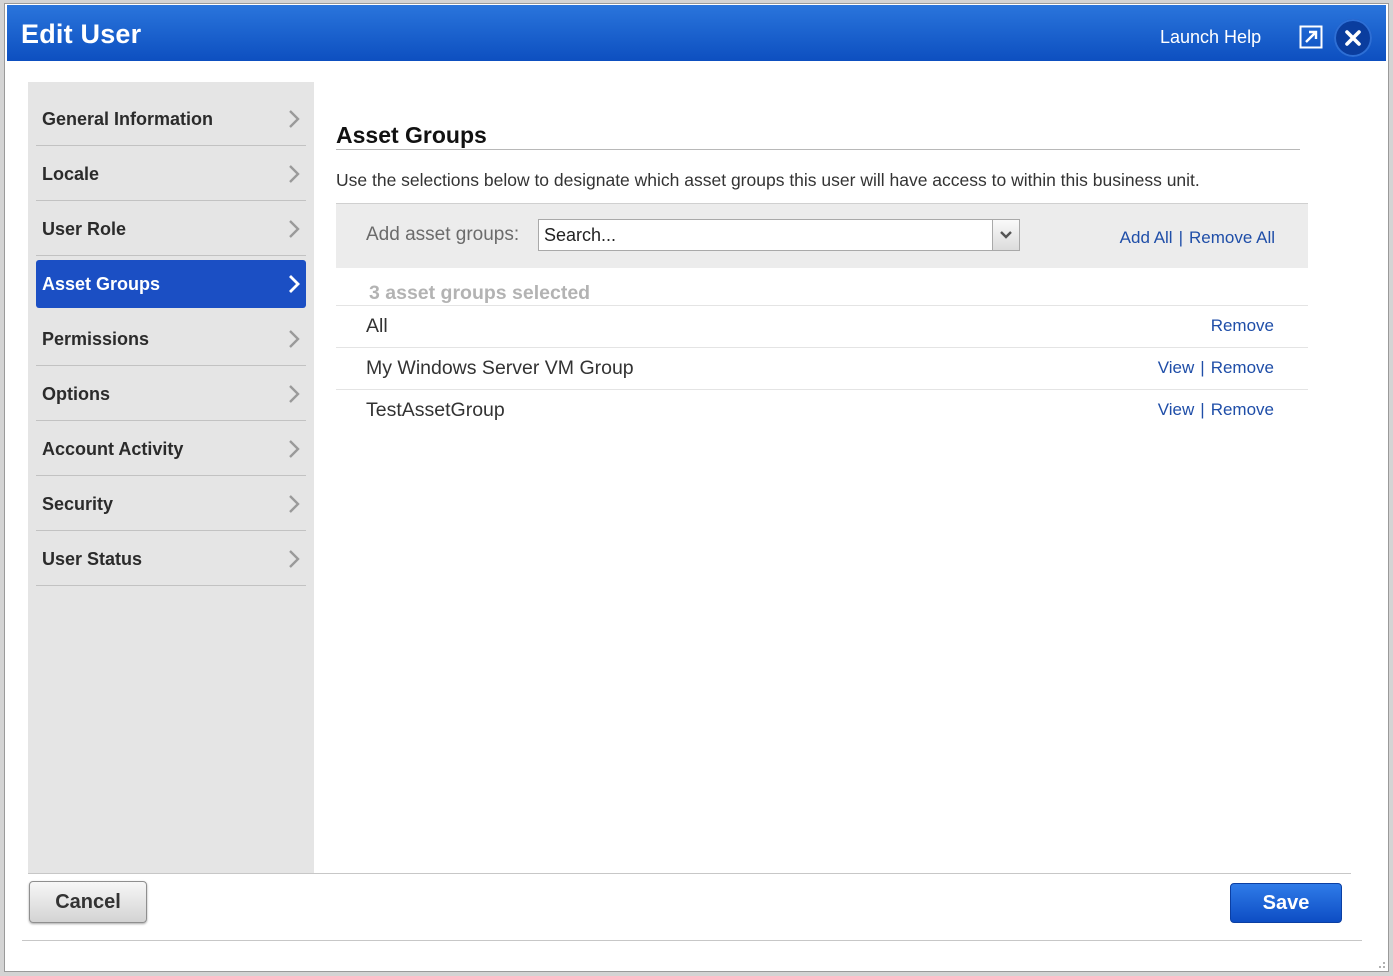  I want to click on list-item: TestAssetGroup View | Remove, so click(822, 410).